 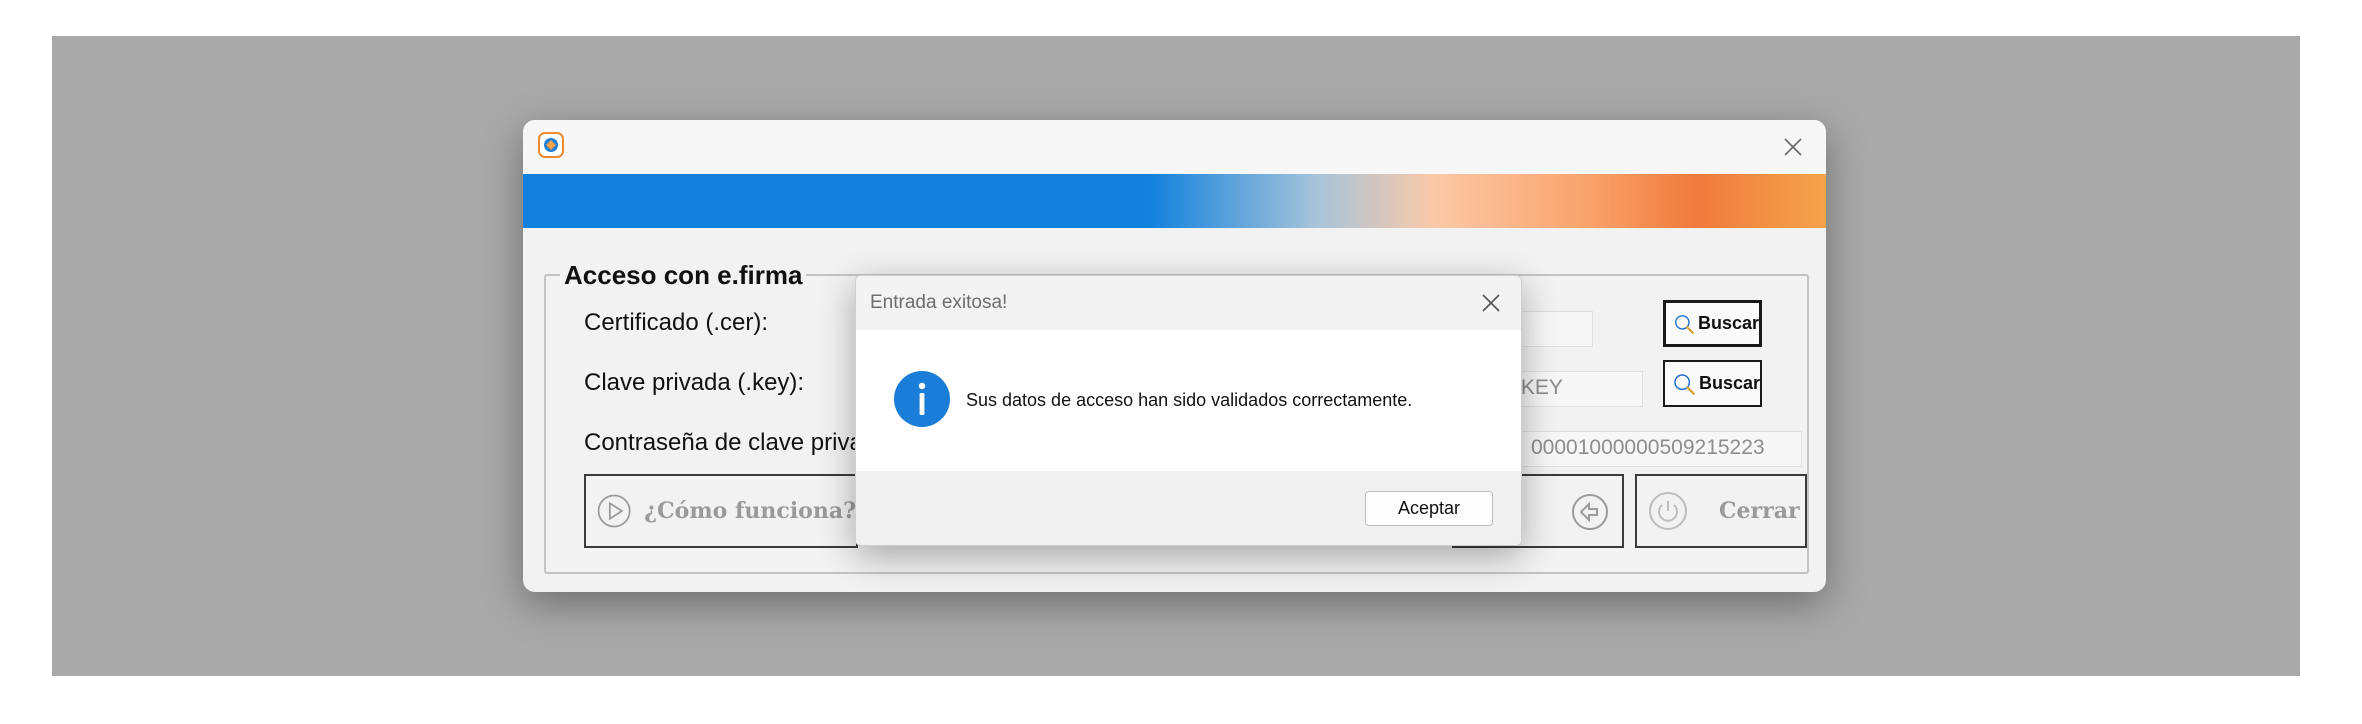 What do you see at coordinates (723, 442) in the screenshot?
I see `password-label: Contraseña de clave priva` at bounding box center [723, 442].